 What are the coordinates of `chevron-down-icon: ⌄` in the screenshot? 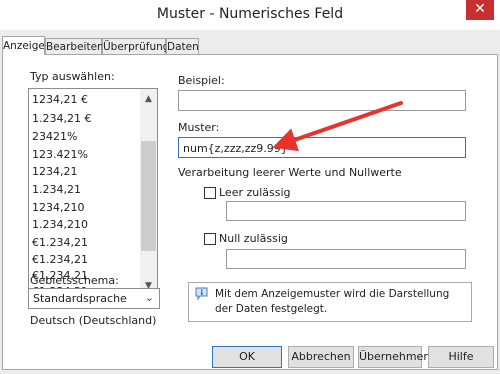 It's located at (149, 297).